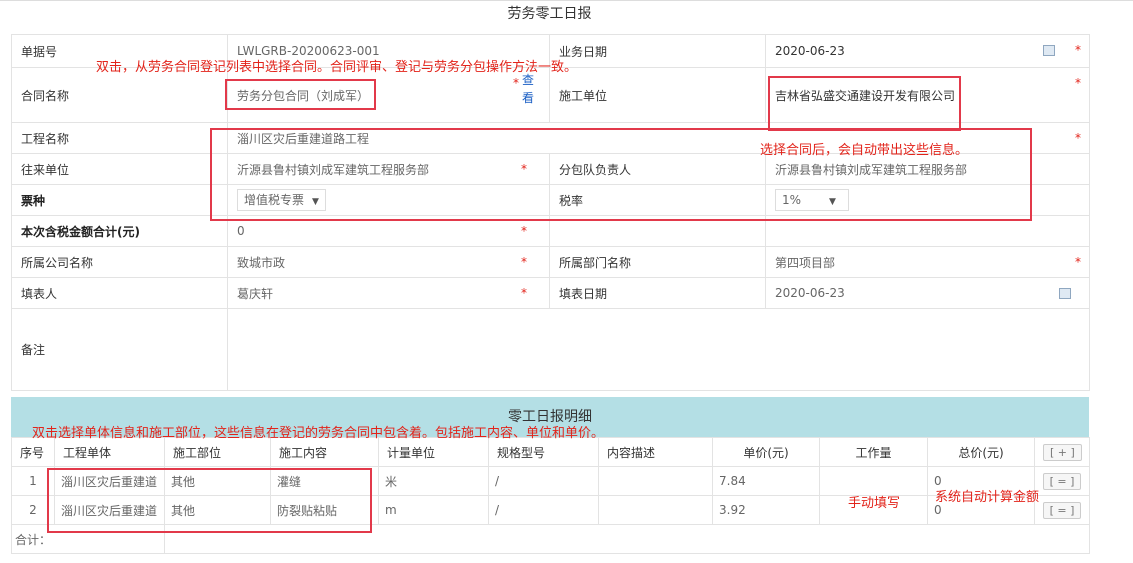 This screenshot has height=563, width=1133. Describe the element at coordinates (657, 293) in the screenshot. I see `fill-date-label: 填表日期` at that location.